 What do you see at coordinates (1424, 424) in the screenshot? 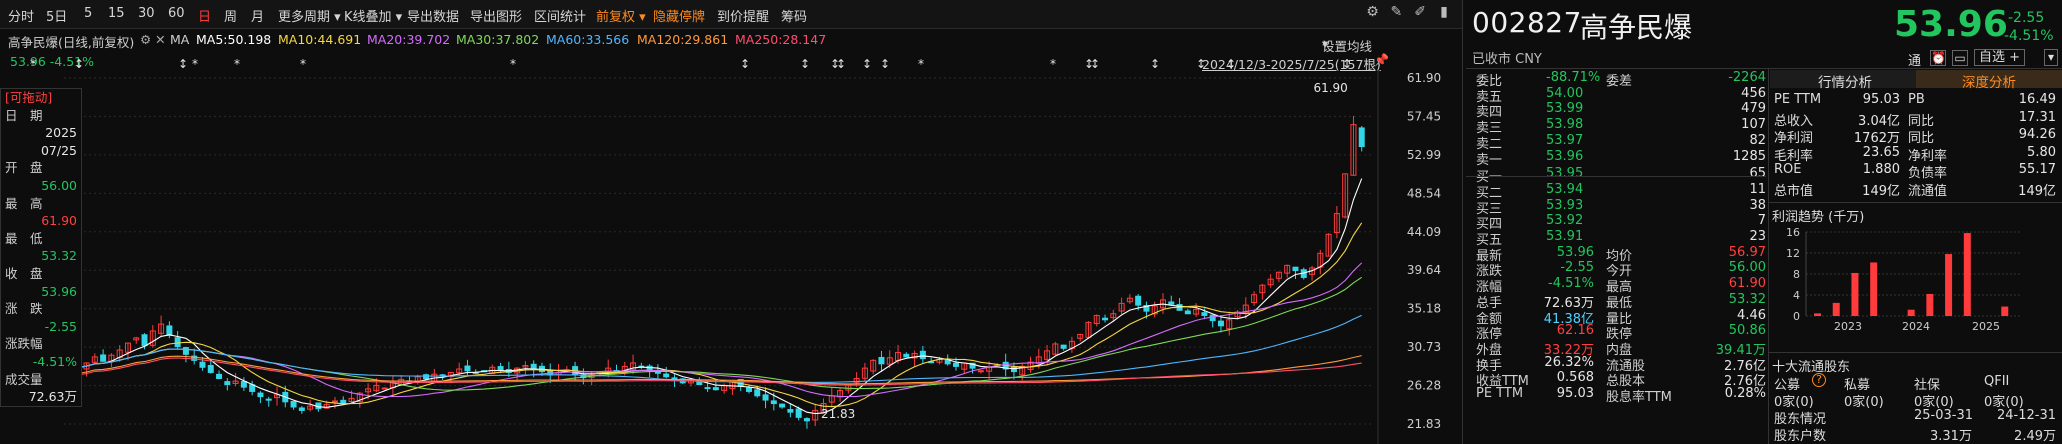
I see `y-tick-label: 21.83` at bounding box center [1424, 424].